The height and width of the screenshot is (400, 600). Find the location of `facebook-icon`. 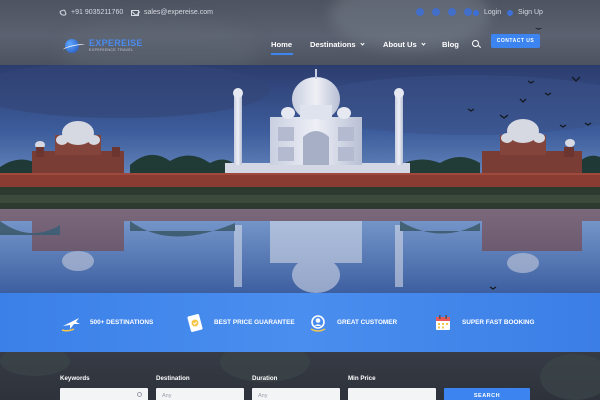

facebook-icon is located at coordinates (420, 12).